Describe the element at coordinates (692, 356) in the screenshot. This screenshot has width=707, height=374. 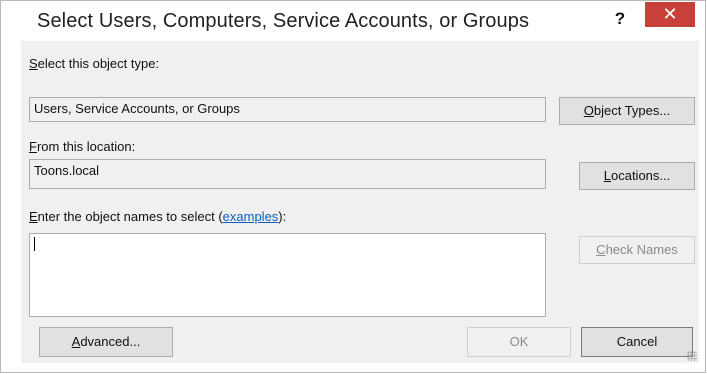
I see `resize-grip` at that location.